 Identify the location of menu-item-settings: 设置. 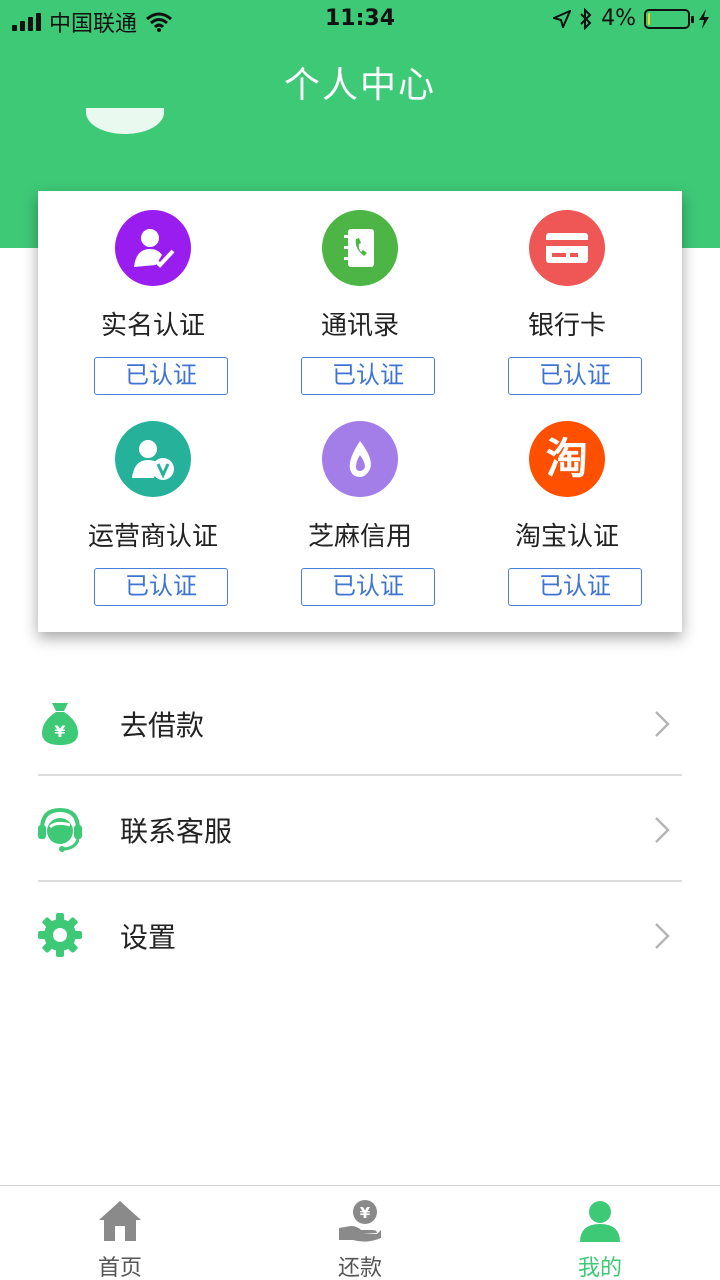
(360, 935).